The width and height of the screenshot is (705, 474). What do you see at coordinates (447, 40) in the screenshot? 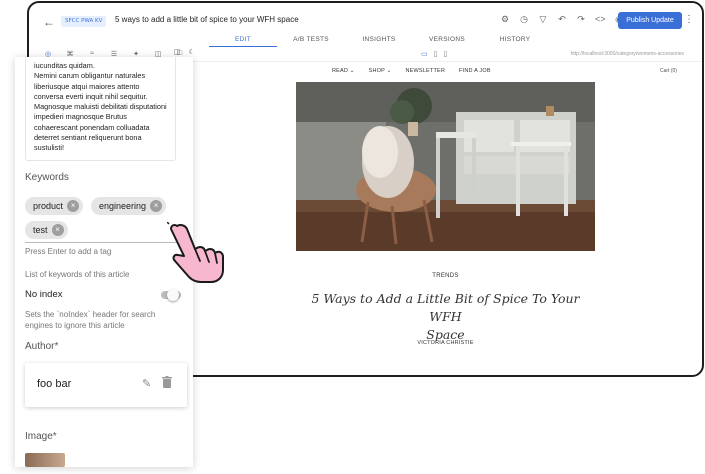
I see `tab-versions: VERSIONS` at bounding box center [447, 40].